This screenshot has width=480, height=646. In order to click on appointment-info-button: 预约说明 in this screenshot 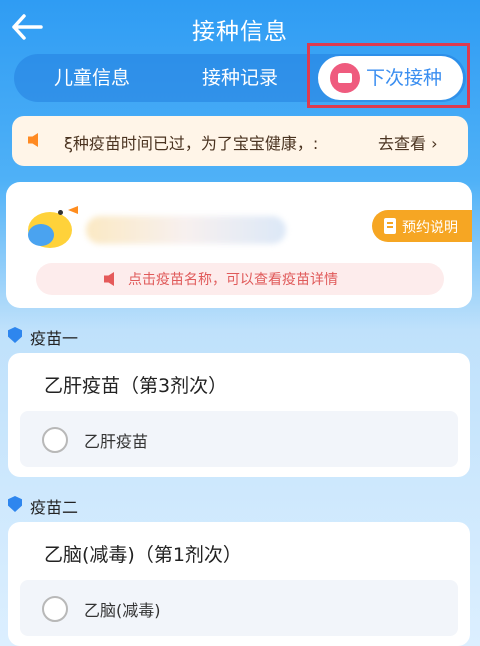, I will do `click(422, 226)`.